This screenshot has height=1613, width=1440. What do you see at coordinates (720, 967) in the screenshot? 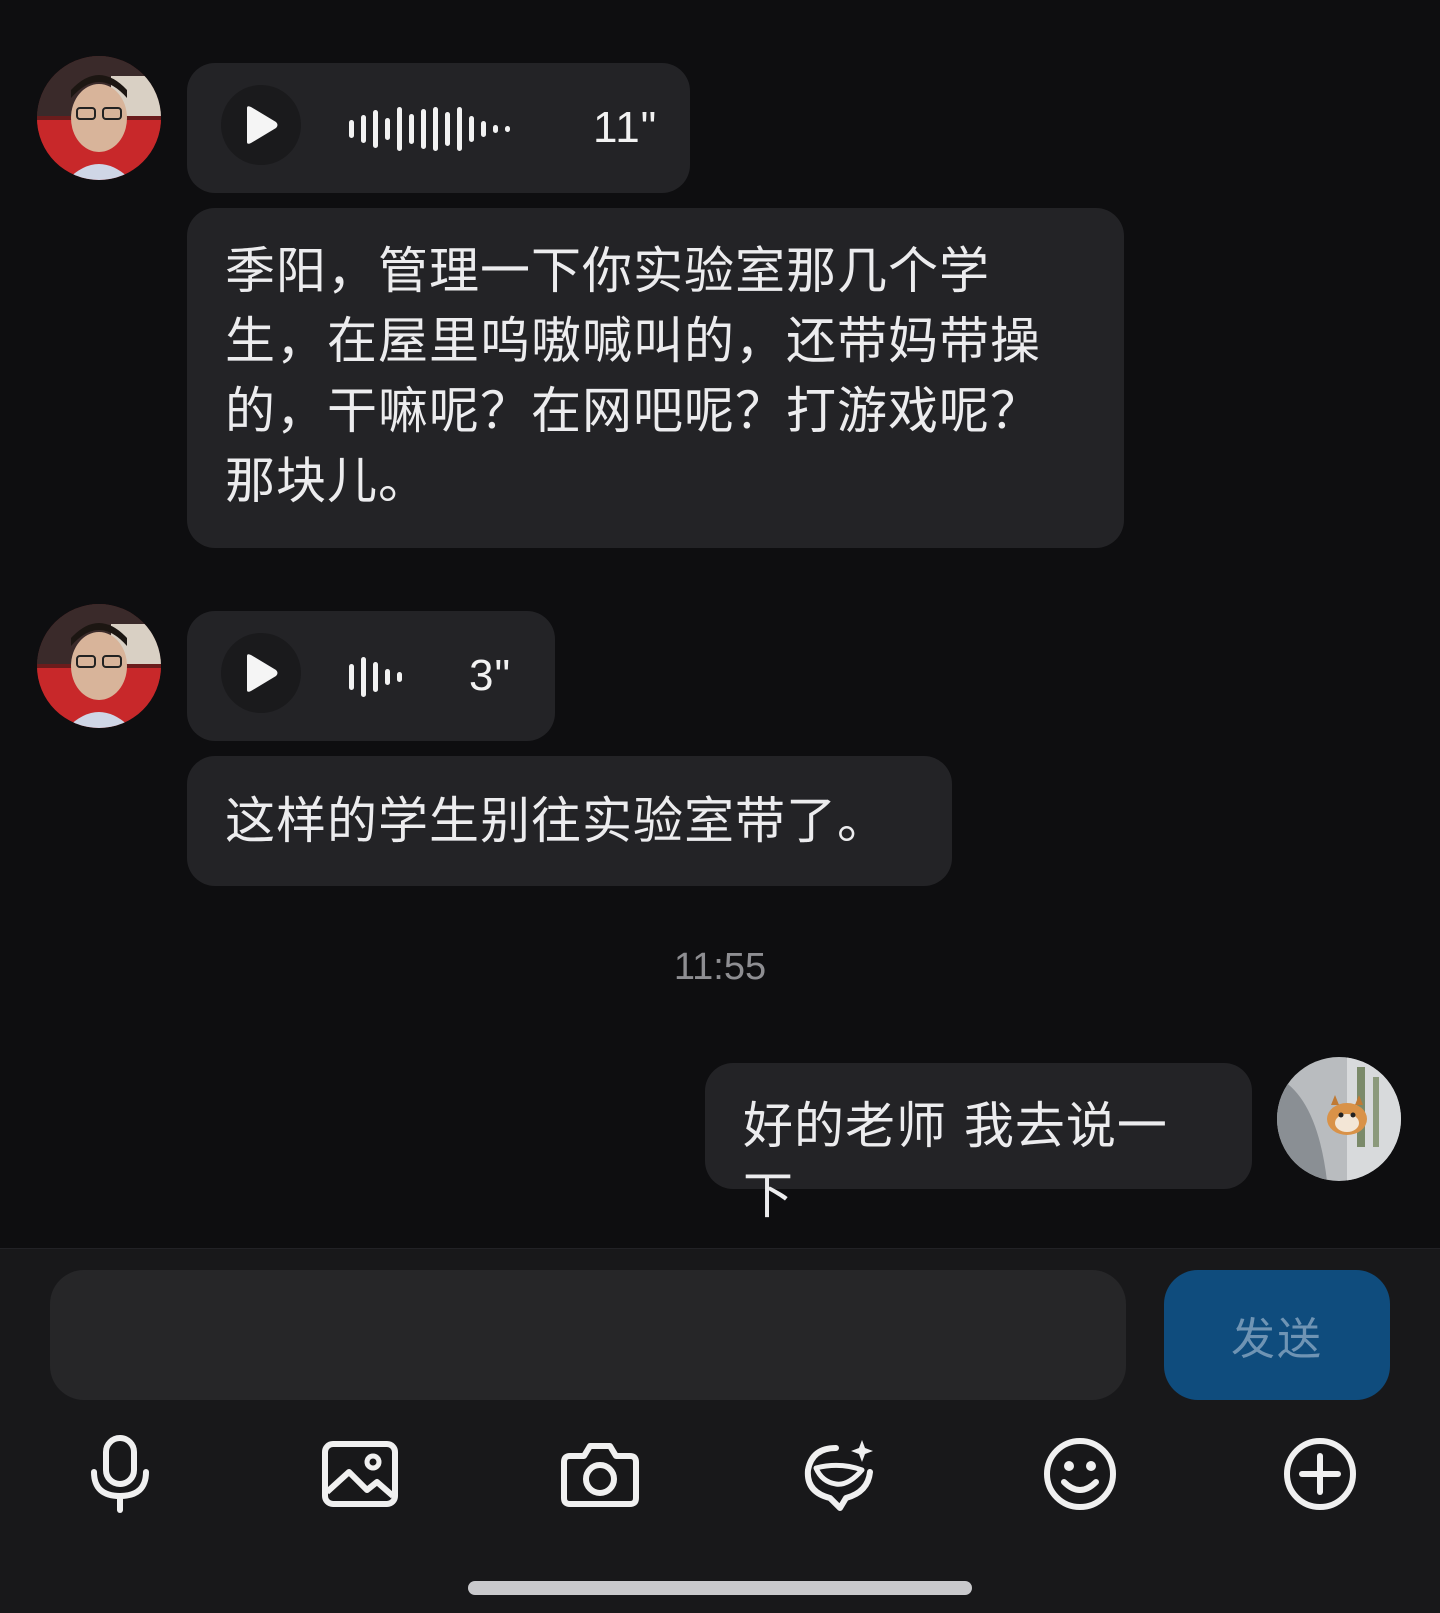
I see `message-timestamp: 11:55` at bounding box center [720, 967].